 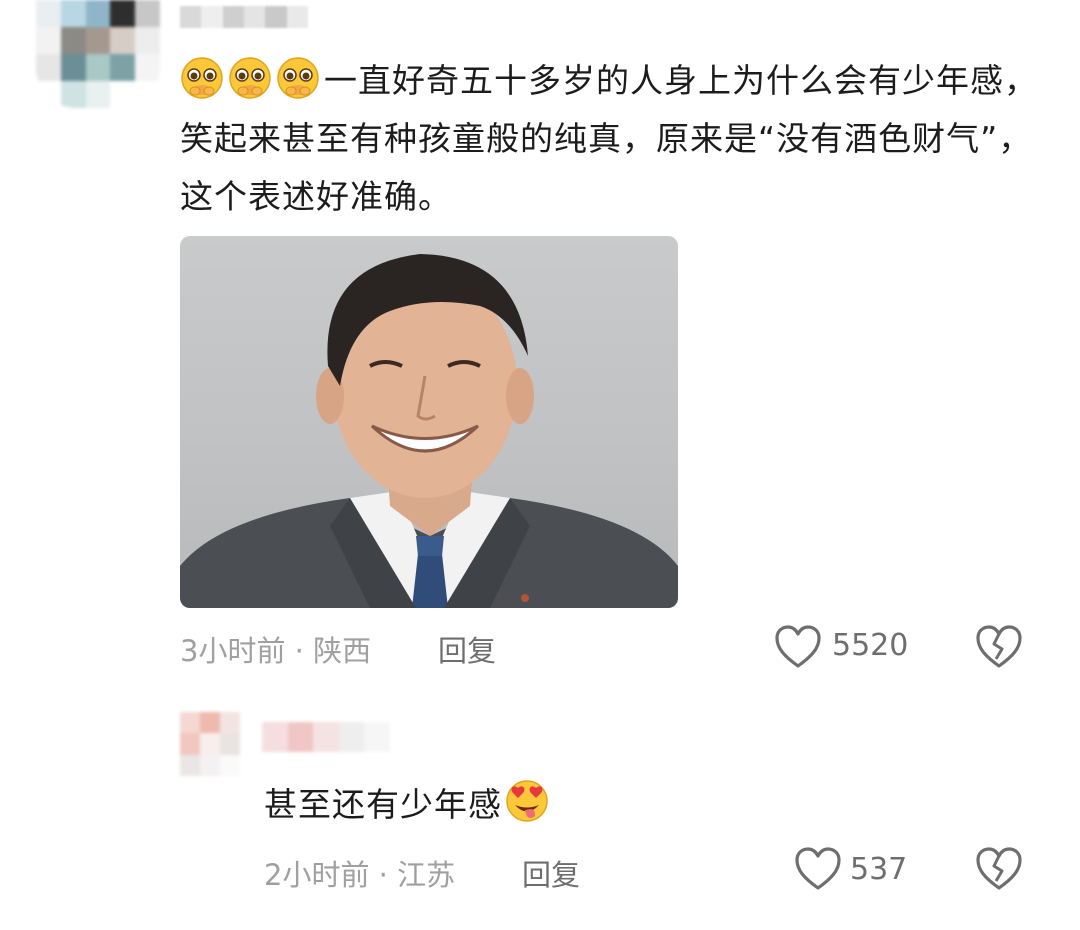 What do you see at coordinates (360, 875) in the screenshot?
I see `reply-time-location: 2小时前 · 江苏` at bounding box center [360, 875].